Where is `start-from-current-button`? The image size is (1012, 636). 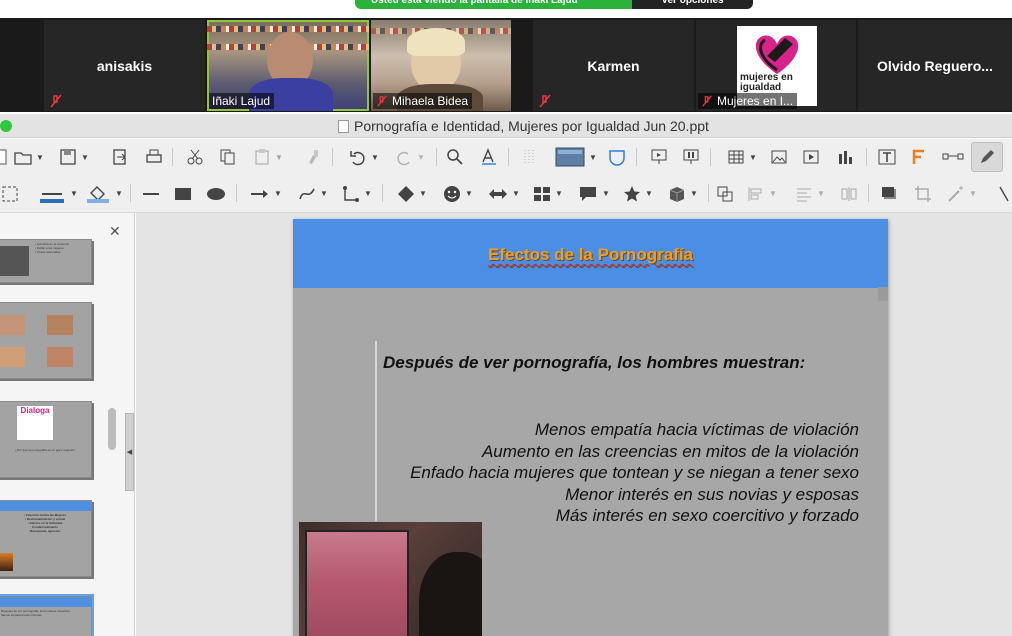
start-from-current-button is located at coordinates (691, 157).